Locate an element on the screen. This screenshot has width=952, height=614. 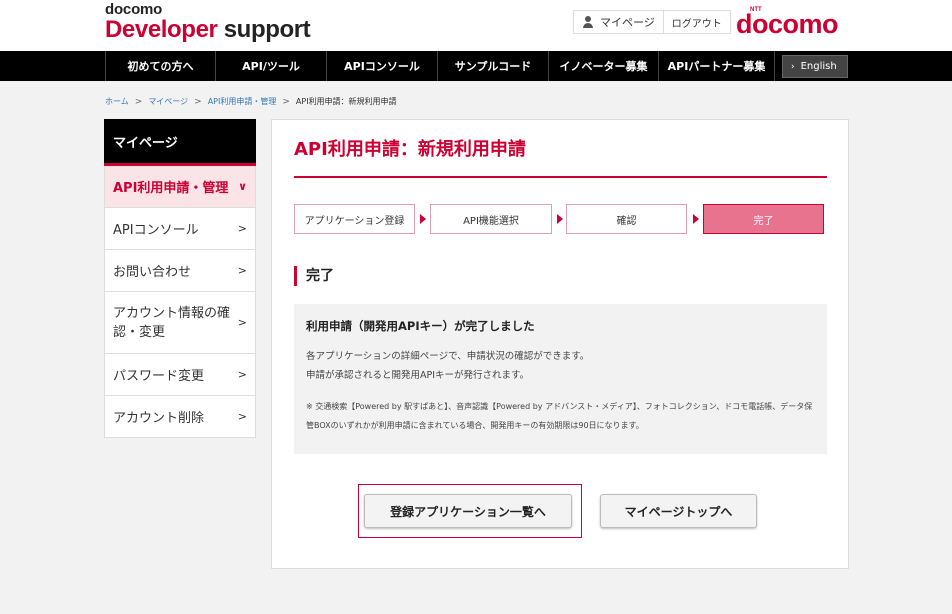
sidebar-item-account-info: アカウント情報の確認・変更 > is located at coordinates (180, 323).